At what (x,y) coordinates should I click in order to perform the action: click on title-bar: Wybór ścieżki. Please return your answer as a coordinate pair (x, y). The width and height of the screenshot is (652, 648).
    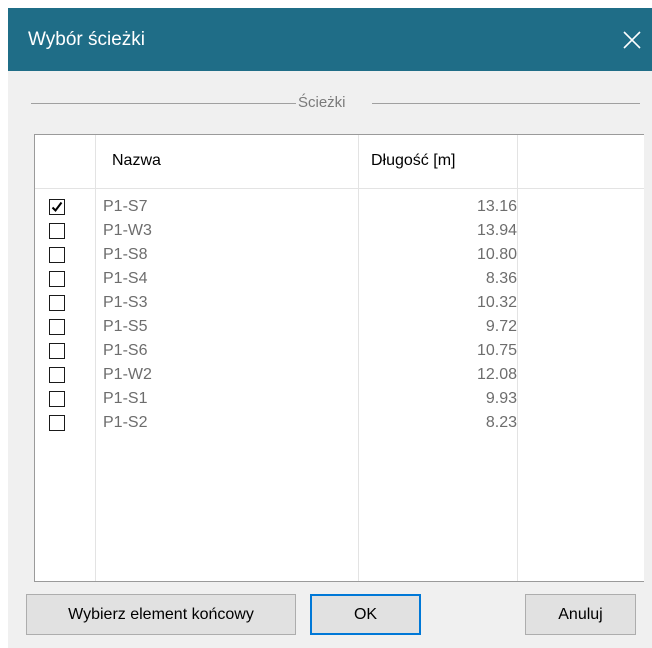
    Looking at the image, I should click on (330, 39).